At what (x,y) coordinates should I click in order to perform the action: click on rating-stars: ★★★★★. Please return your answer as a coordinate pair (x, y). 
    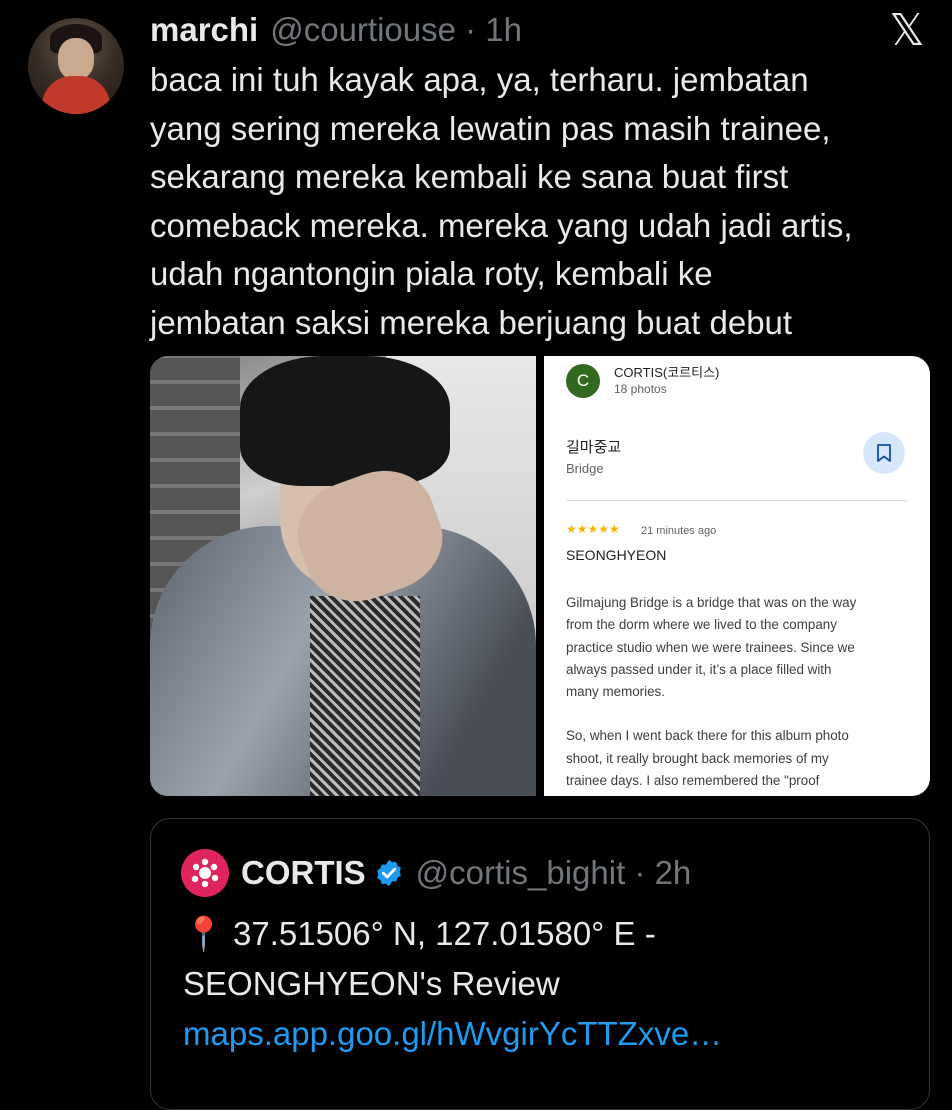
    Looking at the image, I should click on (593, 529).